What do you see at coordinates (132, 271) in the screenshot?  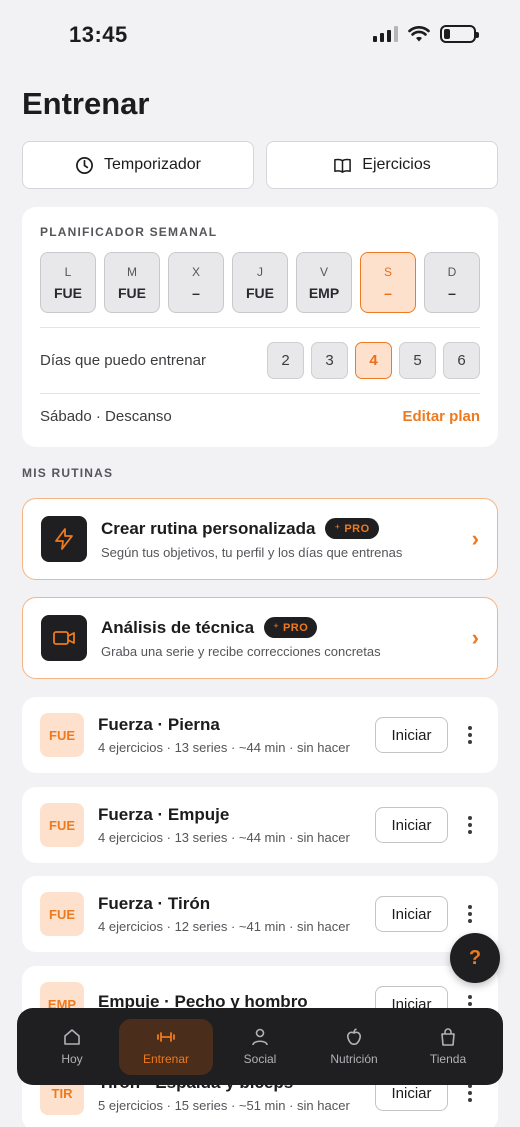 I see `day-letter: M` at bounding box center [132, 271].